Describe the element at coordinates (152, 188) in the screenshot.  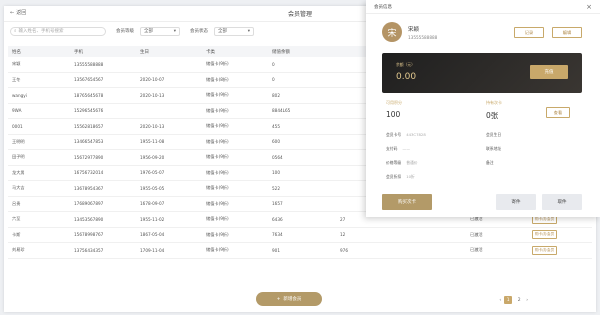
I see `table-cell: 1955-05-05` at that location.